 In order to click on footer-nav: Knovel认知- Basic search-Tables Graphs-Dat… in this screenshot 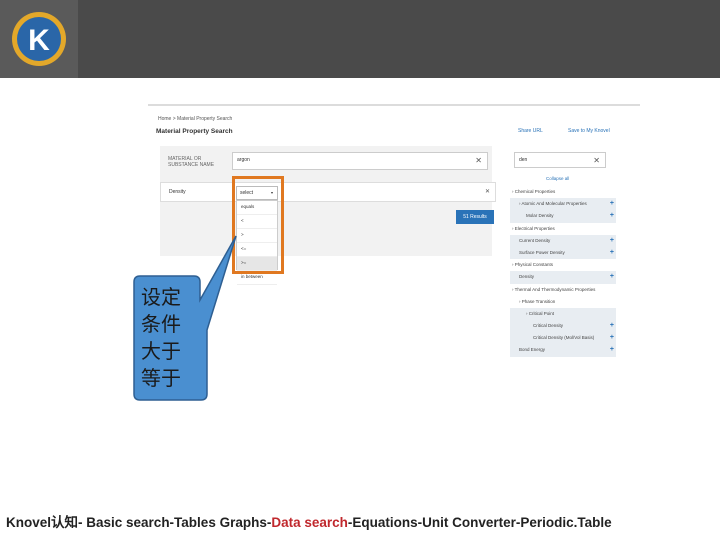, I will do `click(309, 521)`.